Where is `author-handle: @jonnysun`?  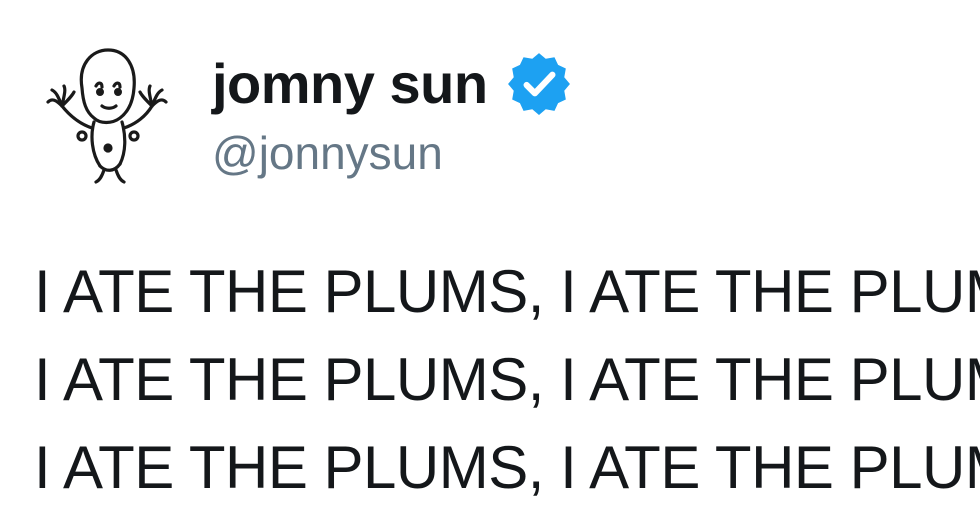
author-handle: @jonnysun is located at coordinates (392, 153).